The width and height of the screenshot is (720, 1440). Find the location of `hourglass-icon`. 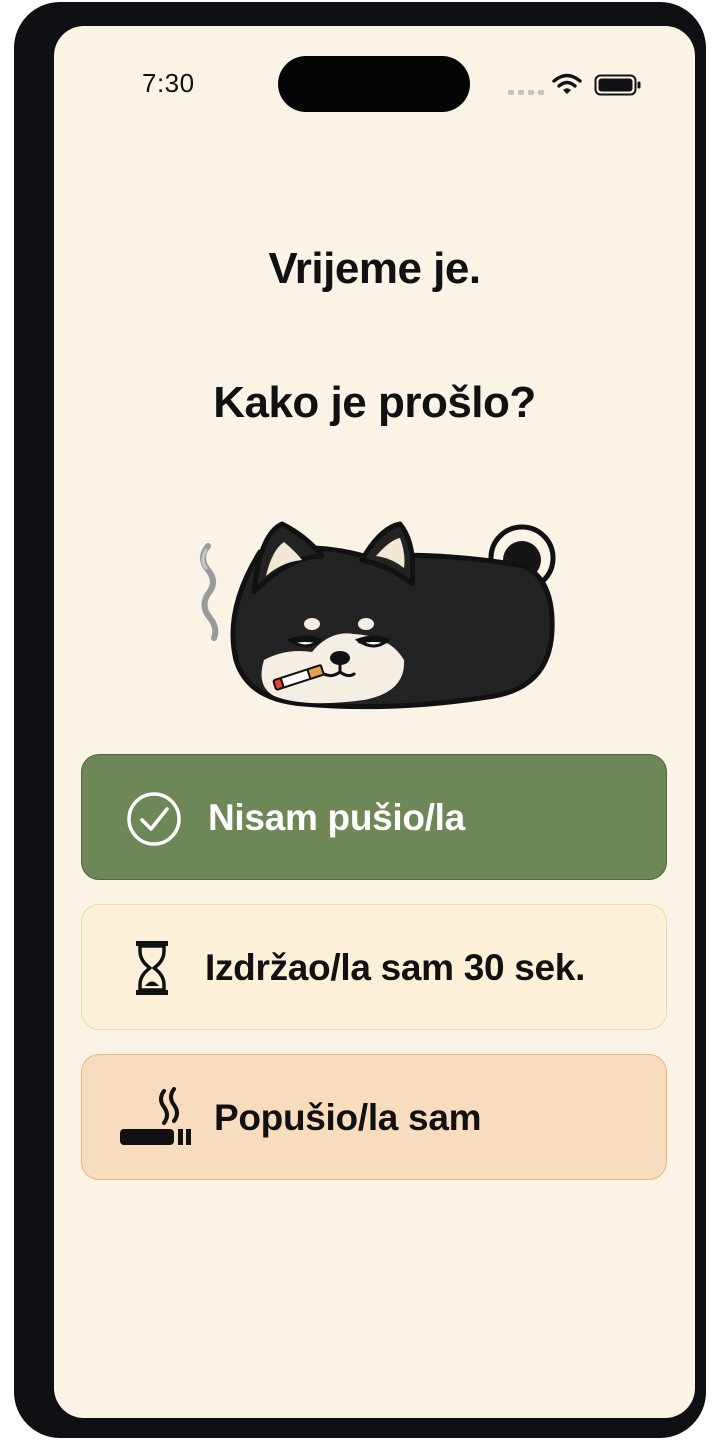

hourglass-icon is located at coordinates (152, 968).